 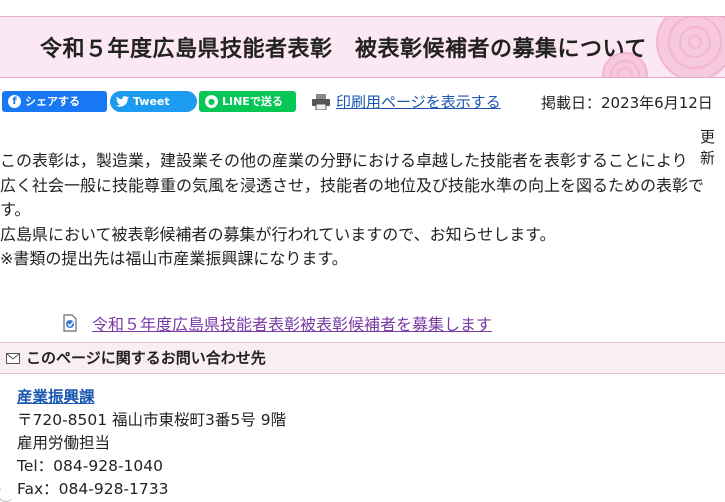 What do you see at coordinates (70, 323) in the screenshot?
I see `document-icon` at bounding box center [70, 323].